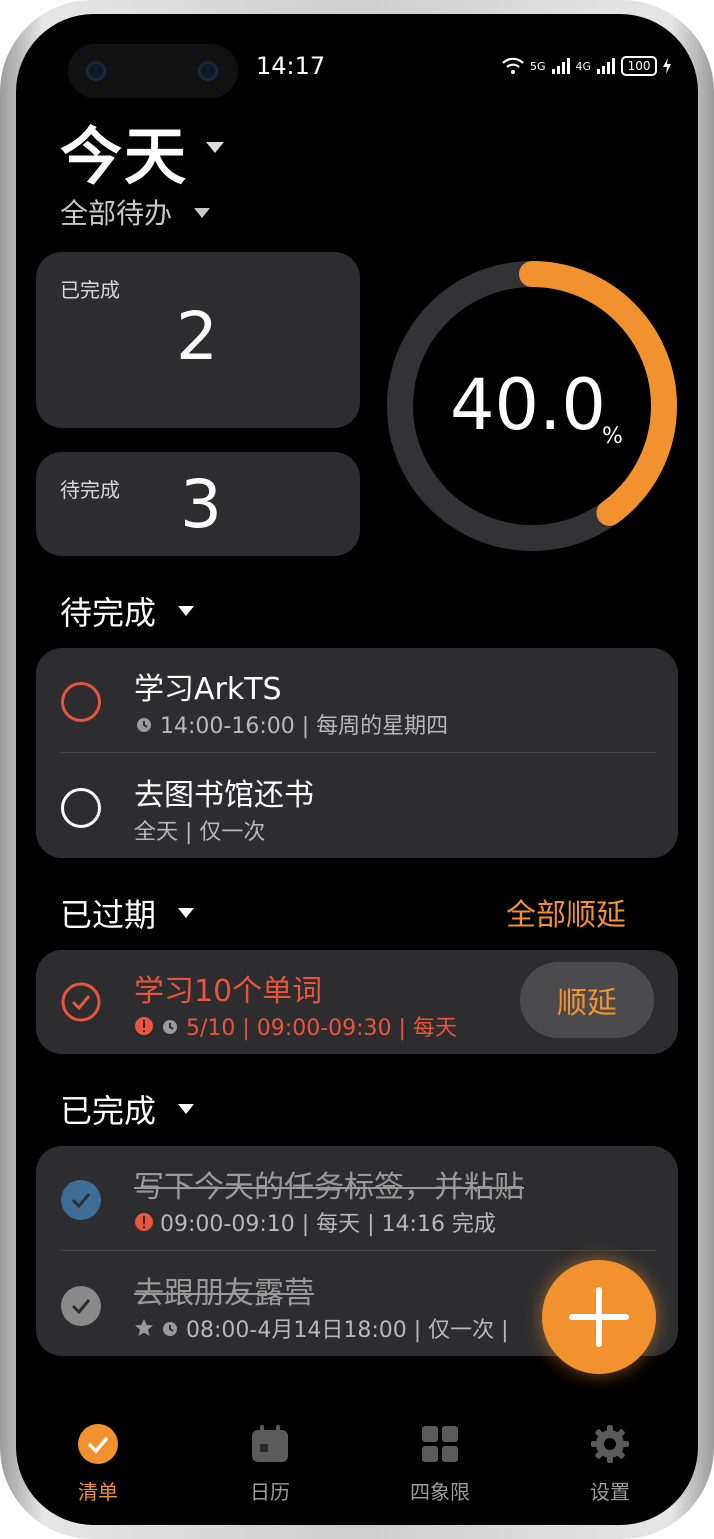  I want to click on gear-icon, so click(610, 1444).